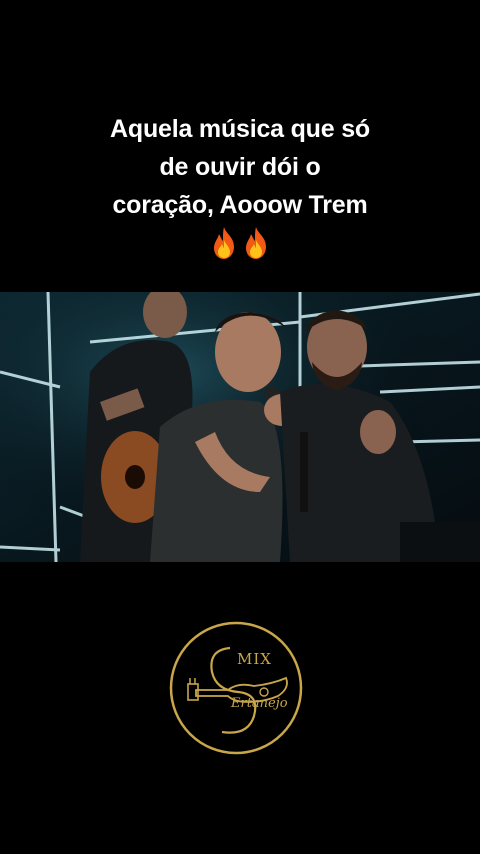  Describe the element at coordinates (259, 703) in the screenshot. I see `logo-ertanejo-text: Ertanejo` at that location.